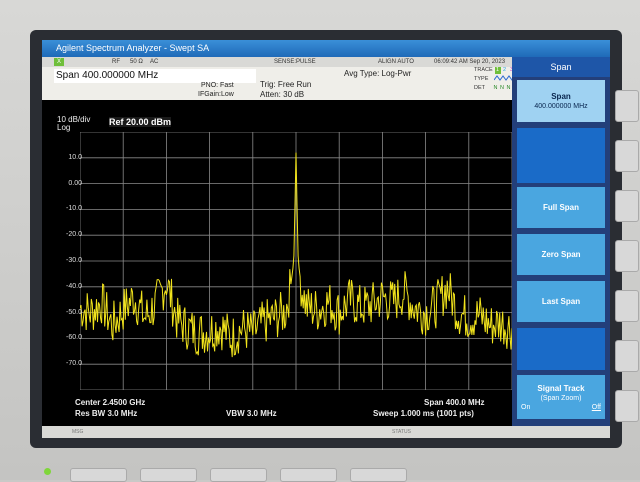 This screenshot has height=482, width=640. What do you see at coordinates (282, 94) in the screenshot?
I see `atten-readout: Atten: 30 dB` at bounding box center [282, 94].